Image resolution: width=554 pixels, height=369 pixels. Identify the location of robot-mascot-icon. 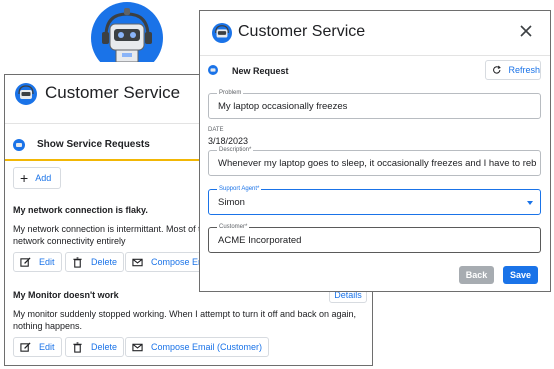
(127, 32).